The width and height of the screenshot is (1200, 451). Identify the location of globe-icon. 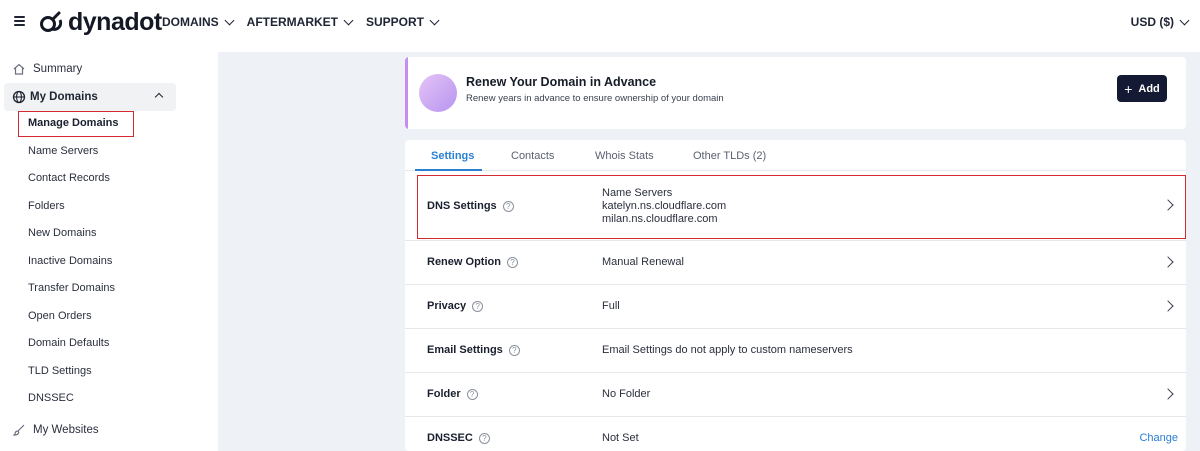
(19, 97).